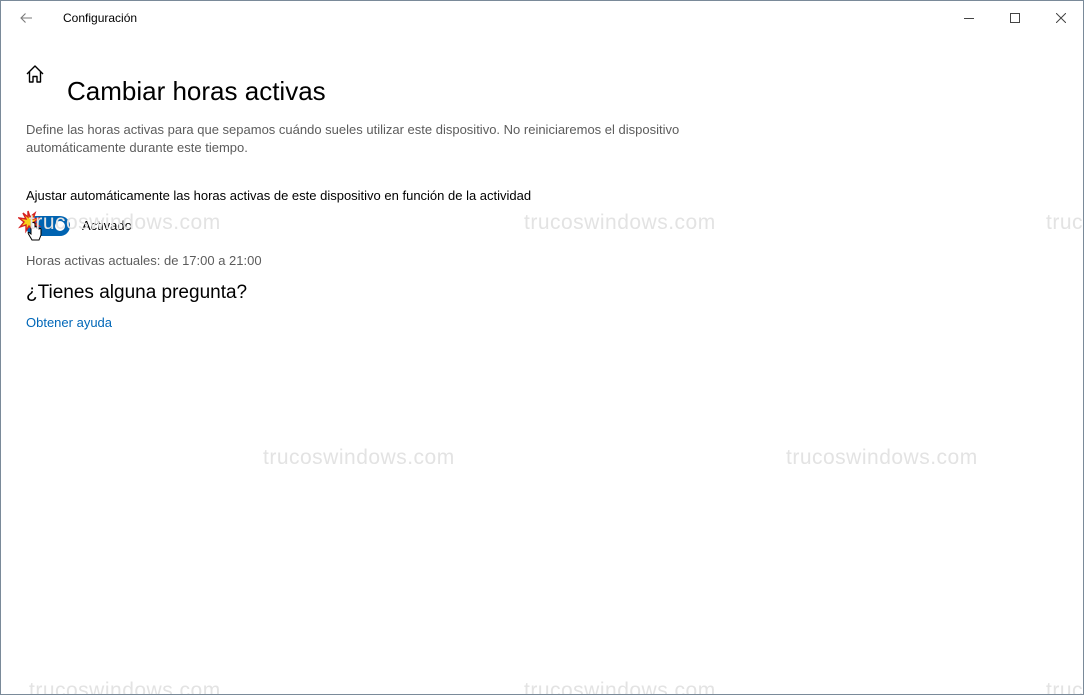 The width and height of the screenshot is (1084, 695). Describe the element at coordinates (196, 91) in the screenshot. I see `page-title: Cambiar horas activas` at that location.